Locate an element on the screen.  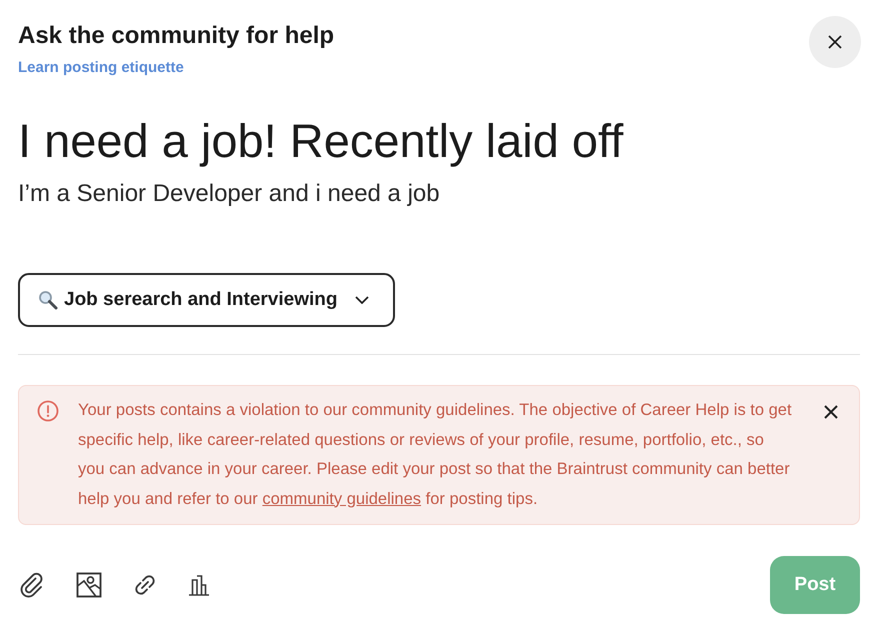
guidelines-link: community guidelines is located at coordinates (342, 499).